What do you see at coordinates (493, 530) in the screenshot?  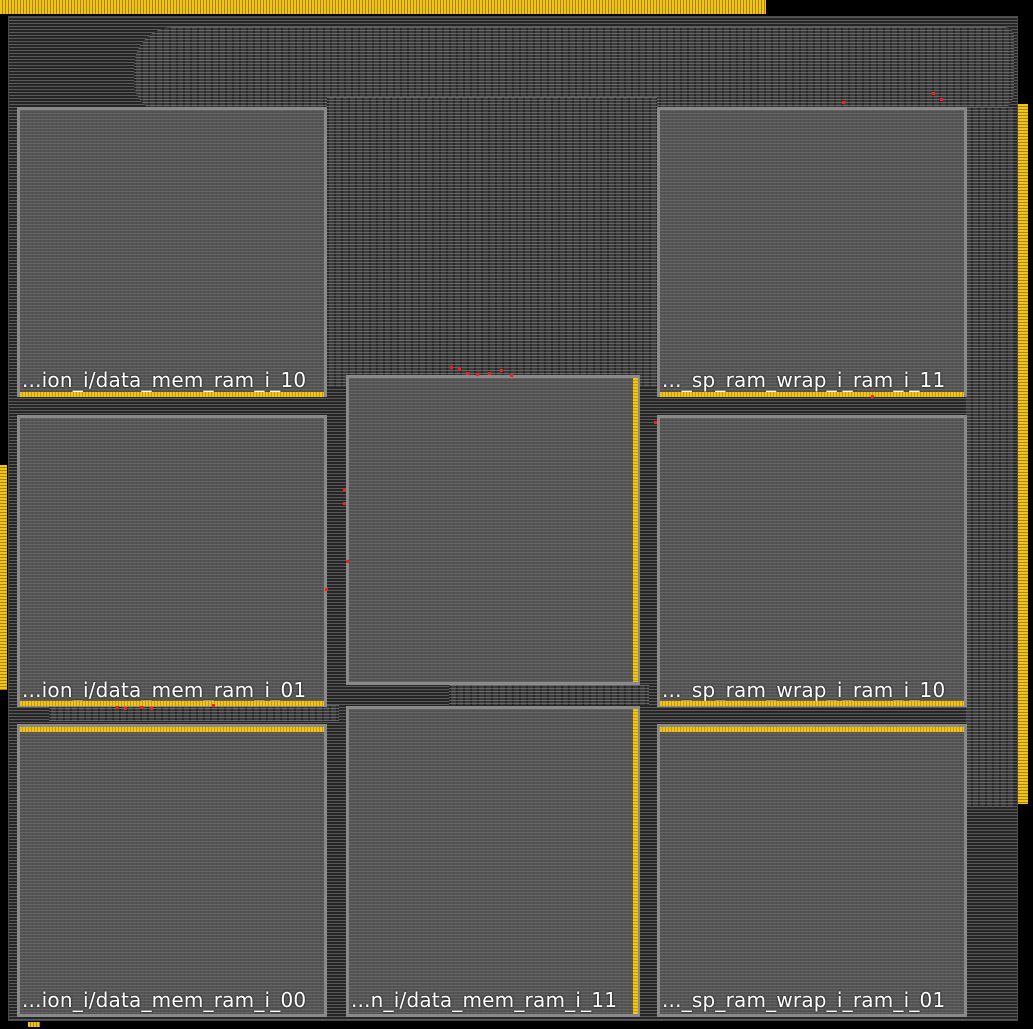 I see `macro-center` at bounding box center [493, 530].